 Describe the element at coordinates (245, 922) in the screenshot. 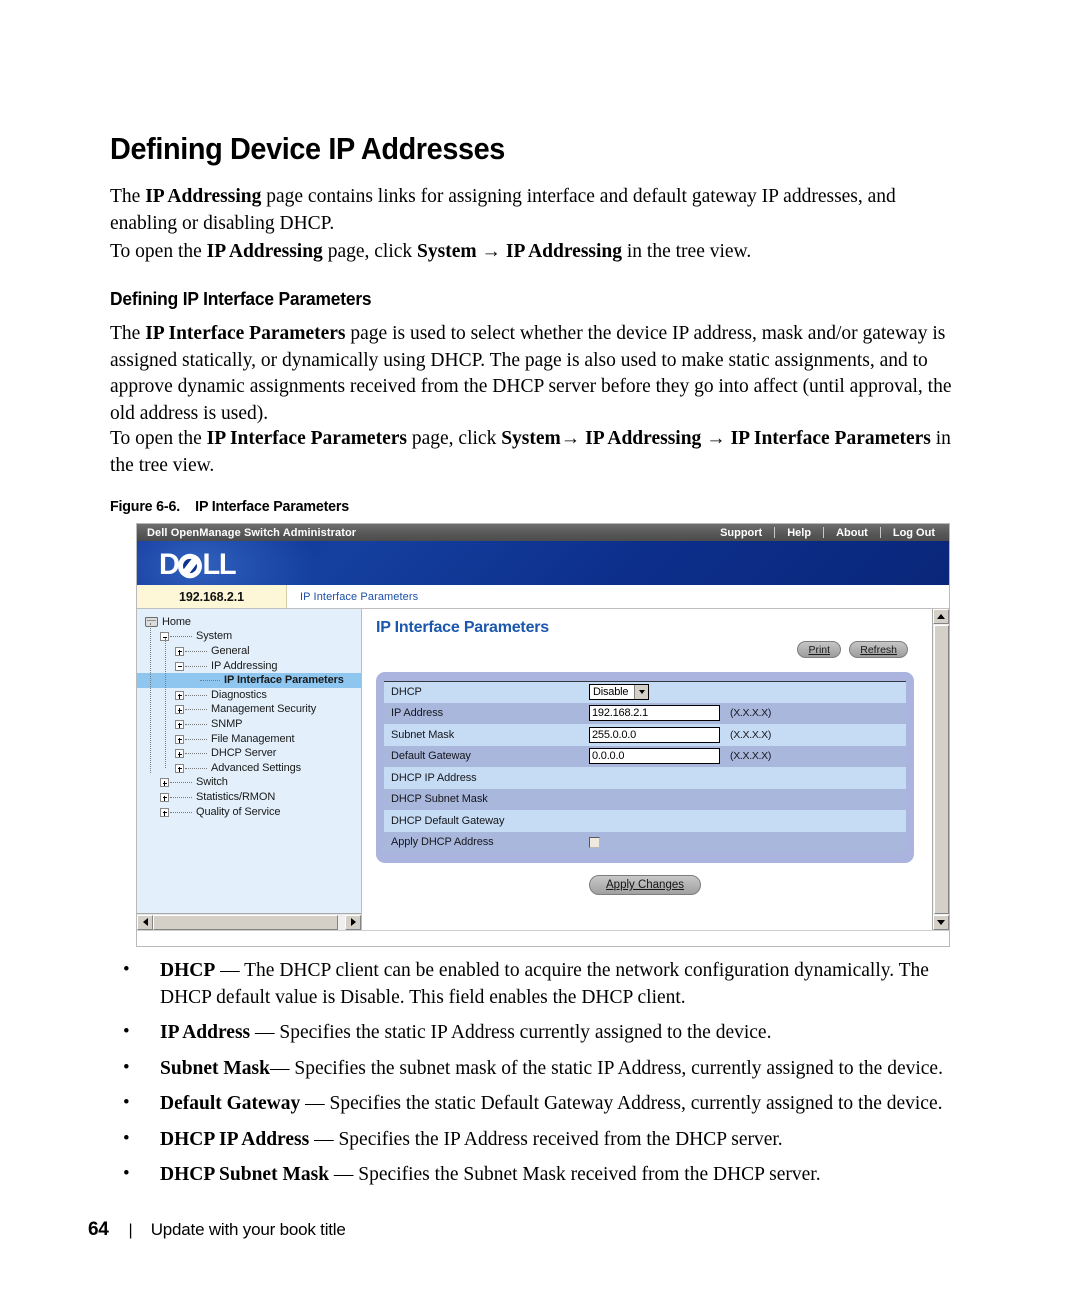

I see `tree-scroll-thumb` at that location.